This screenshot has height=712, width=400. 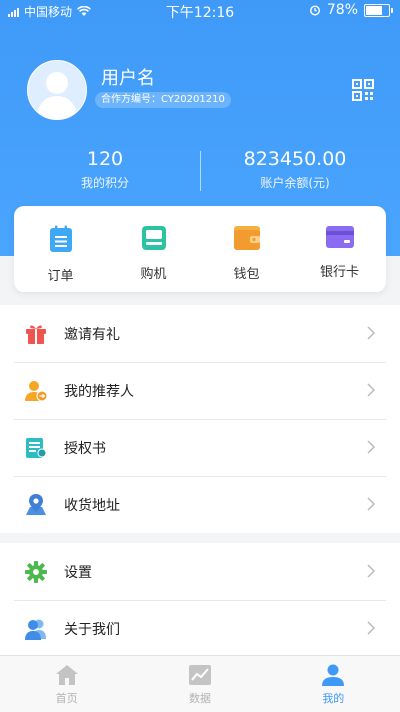 What do you see at coordinates (200, 571) in the screenshot?
I see `menu-item-settings: 设置` at bounding box center [200, 571].